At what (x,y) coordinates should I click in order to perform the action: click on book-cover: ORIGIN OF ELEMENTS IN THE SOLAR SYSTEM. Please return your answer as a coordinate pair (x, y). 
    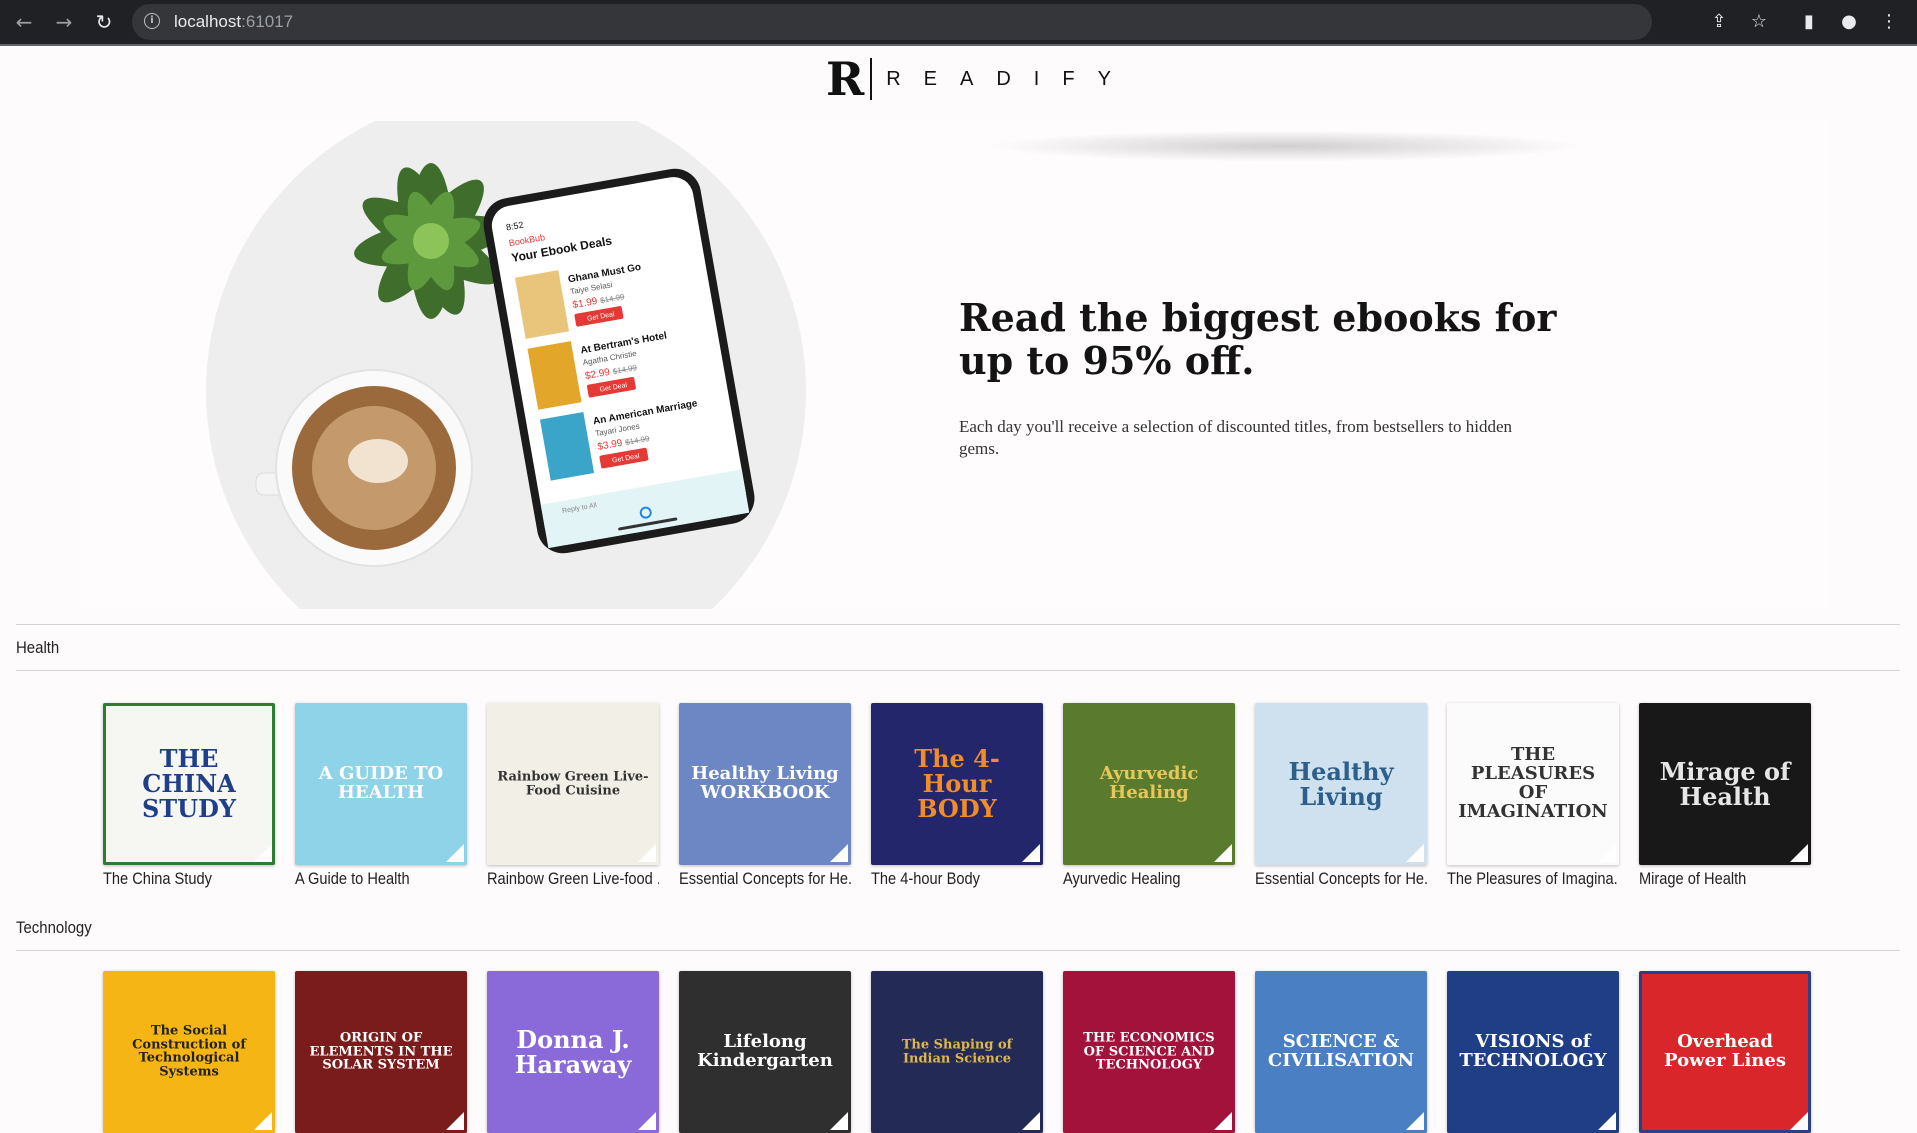
    Looking at the image, I should click on (381, 1052).